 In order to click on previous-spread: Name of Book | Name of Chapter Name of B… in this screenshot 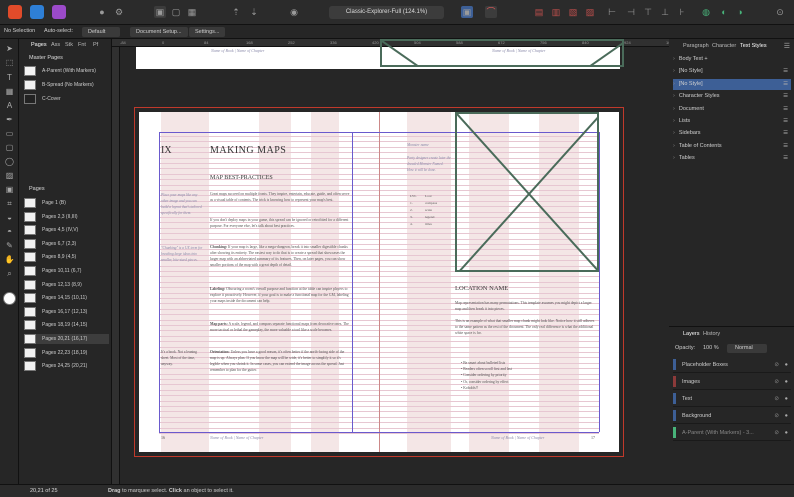, I will do `click(380, 54)`.